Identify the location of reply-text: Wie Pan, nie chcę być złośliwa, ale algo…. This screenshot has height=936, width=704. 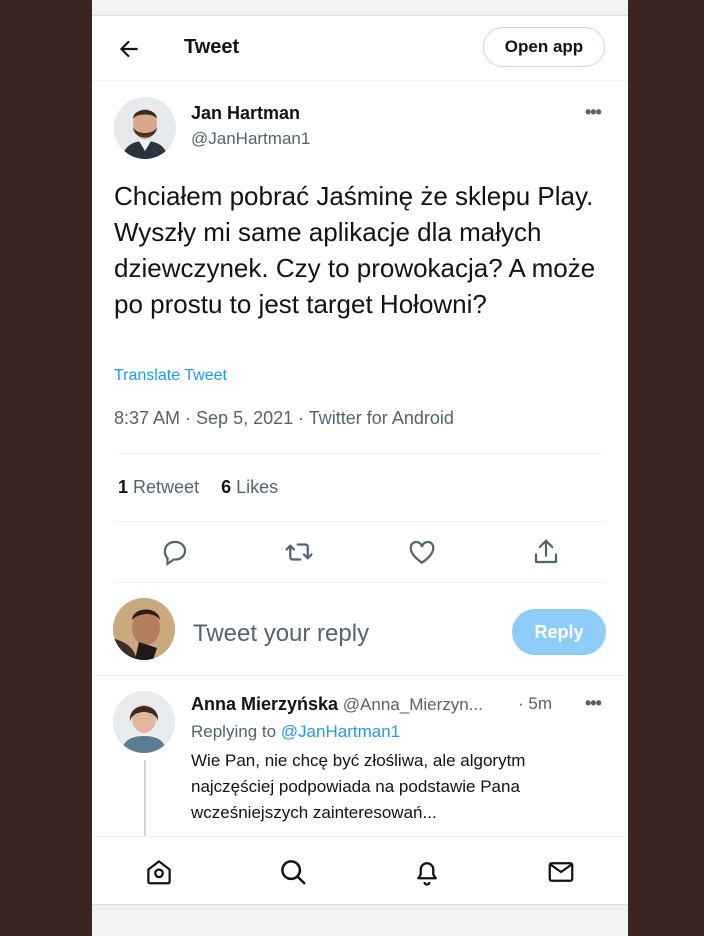
(358, 786).